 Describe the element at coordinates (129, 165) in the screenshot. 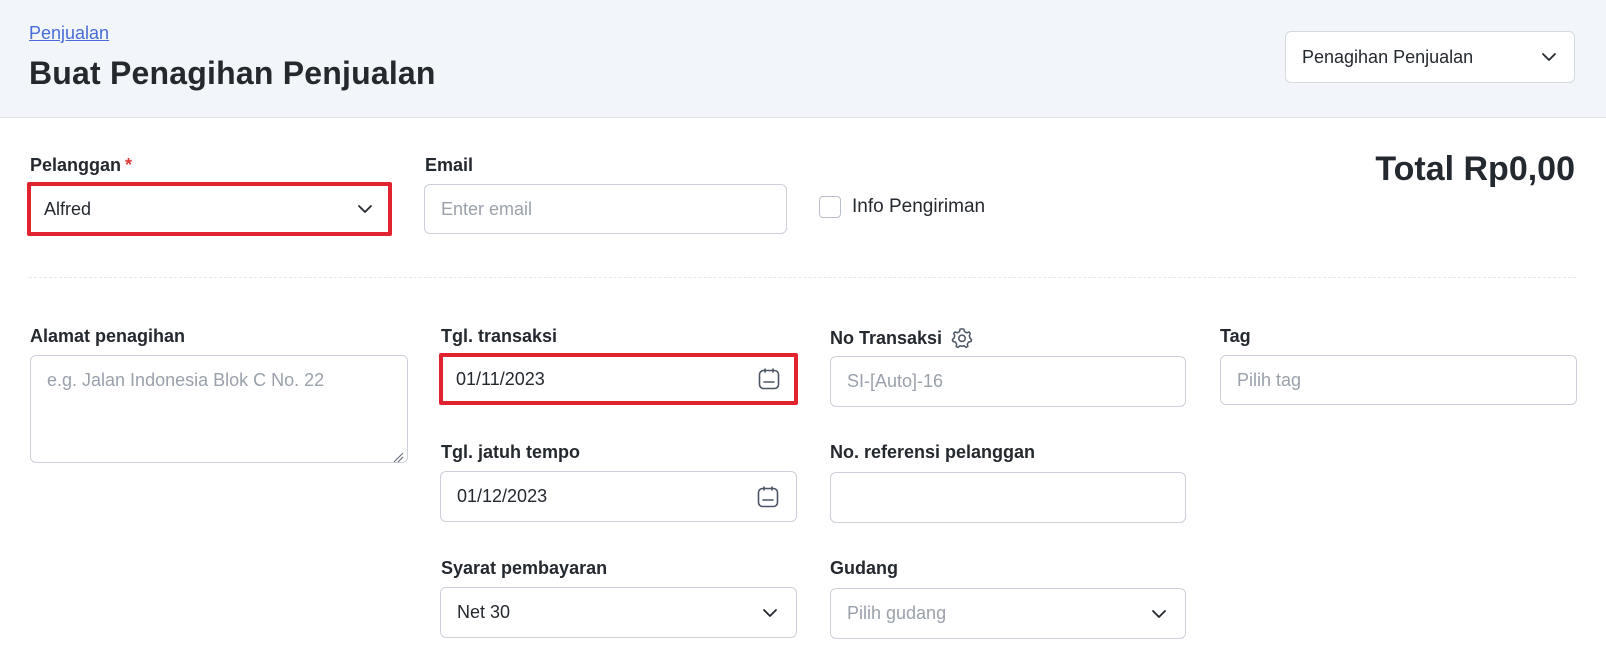

I see `required-mark: *` at that location.